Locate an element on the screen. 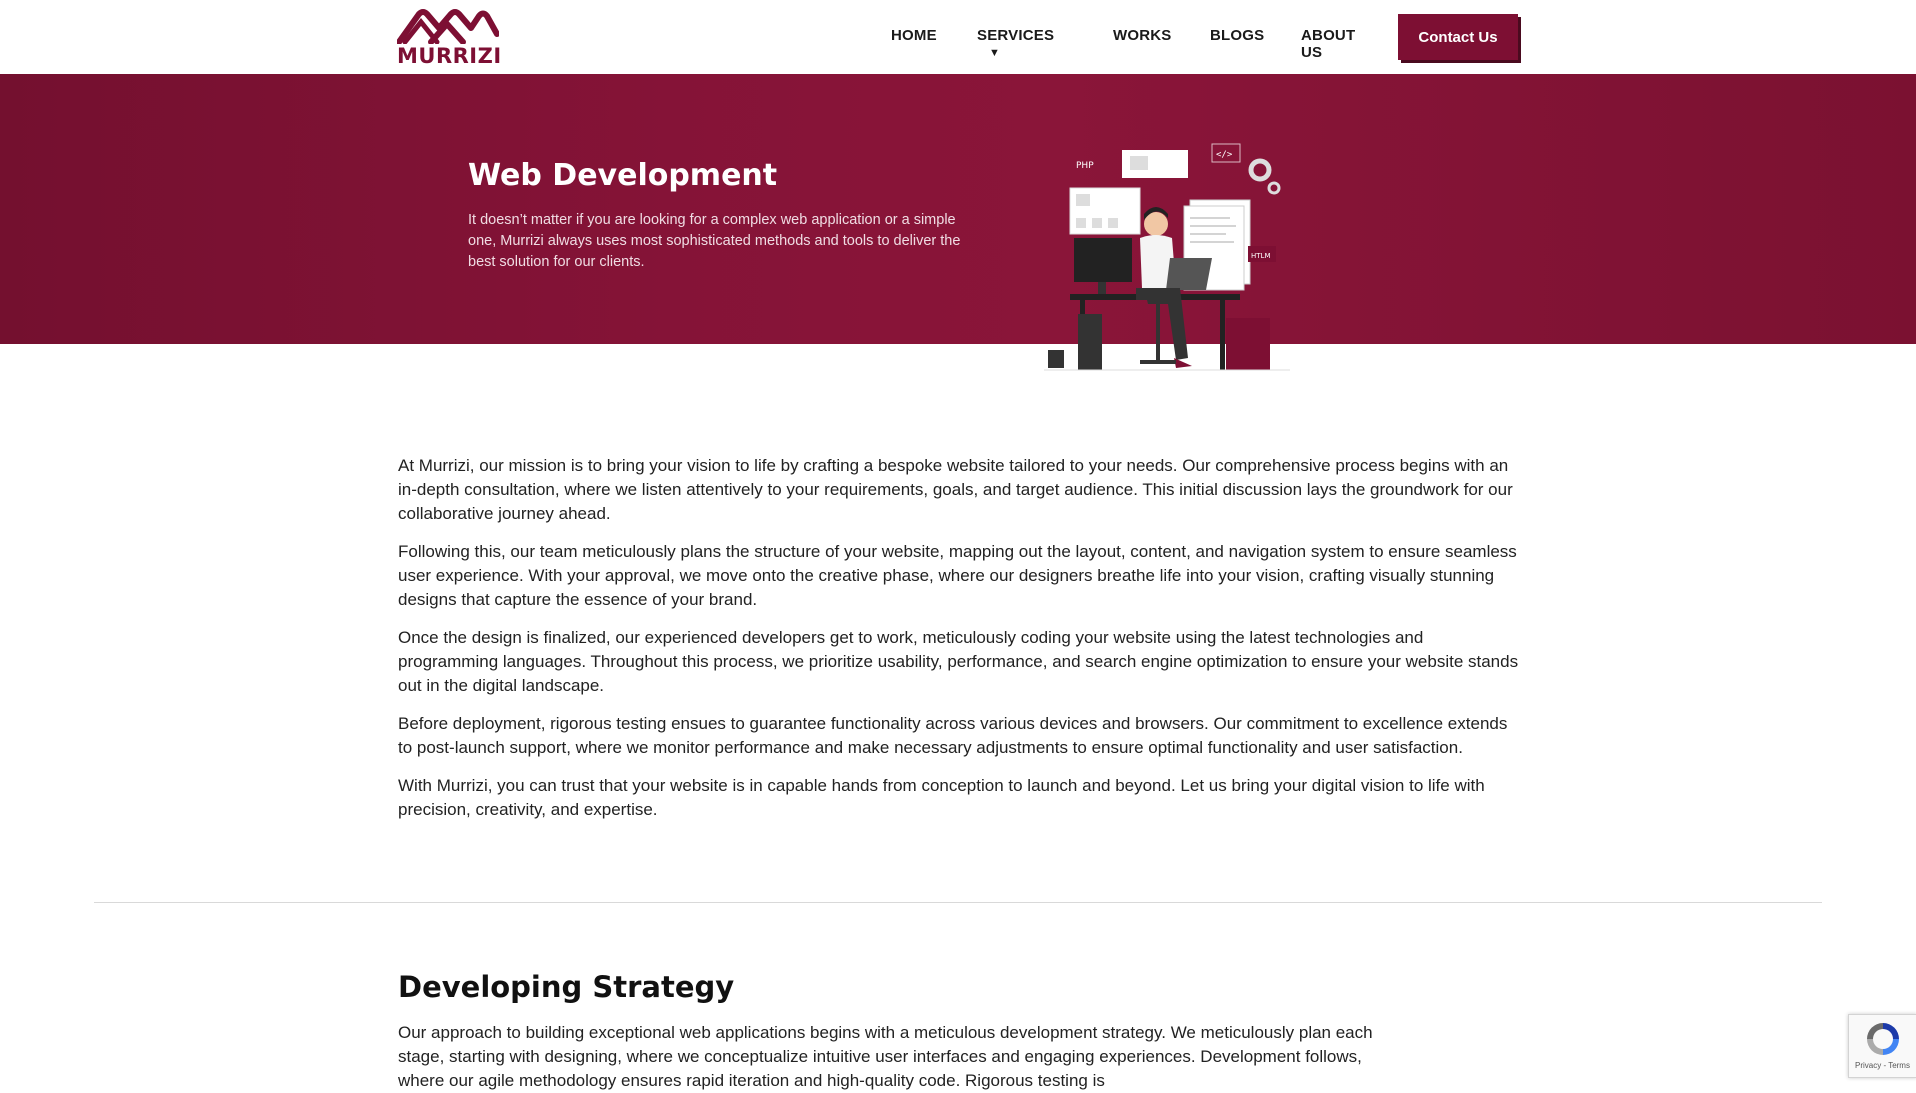 The image size is (1916, 1093). nav-blogs: BLOGS is located at coordinates (1237, 35).